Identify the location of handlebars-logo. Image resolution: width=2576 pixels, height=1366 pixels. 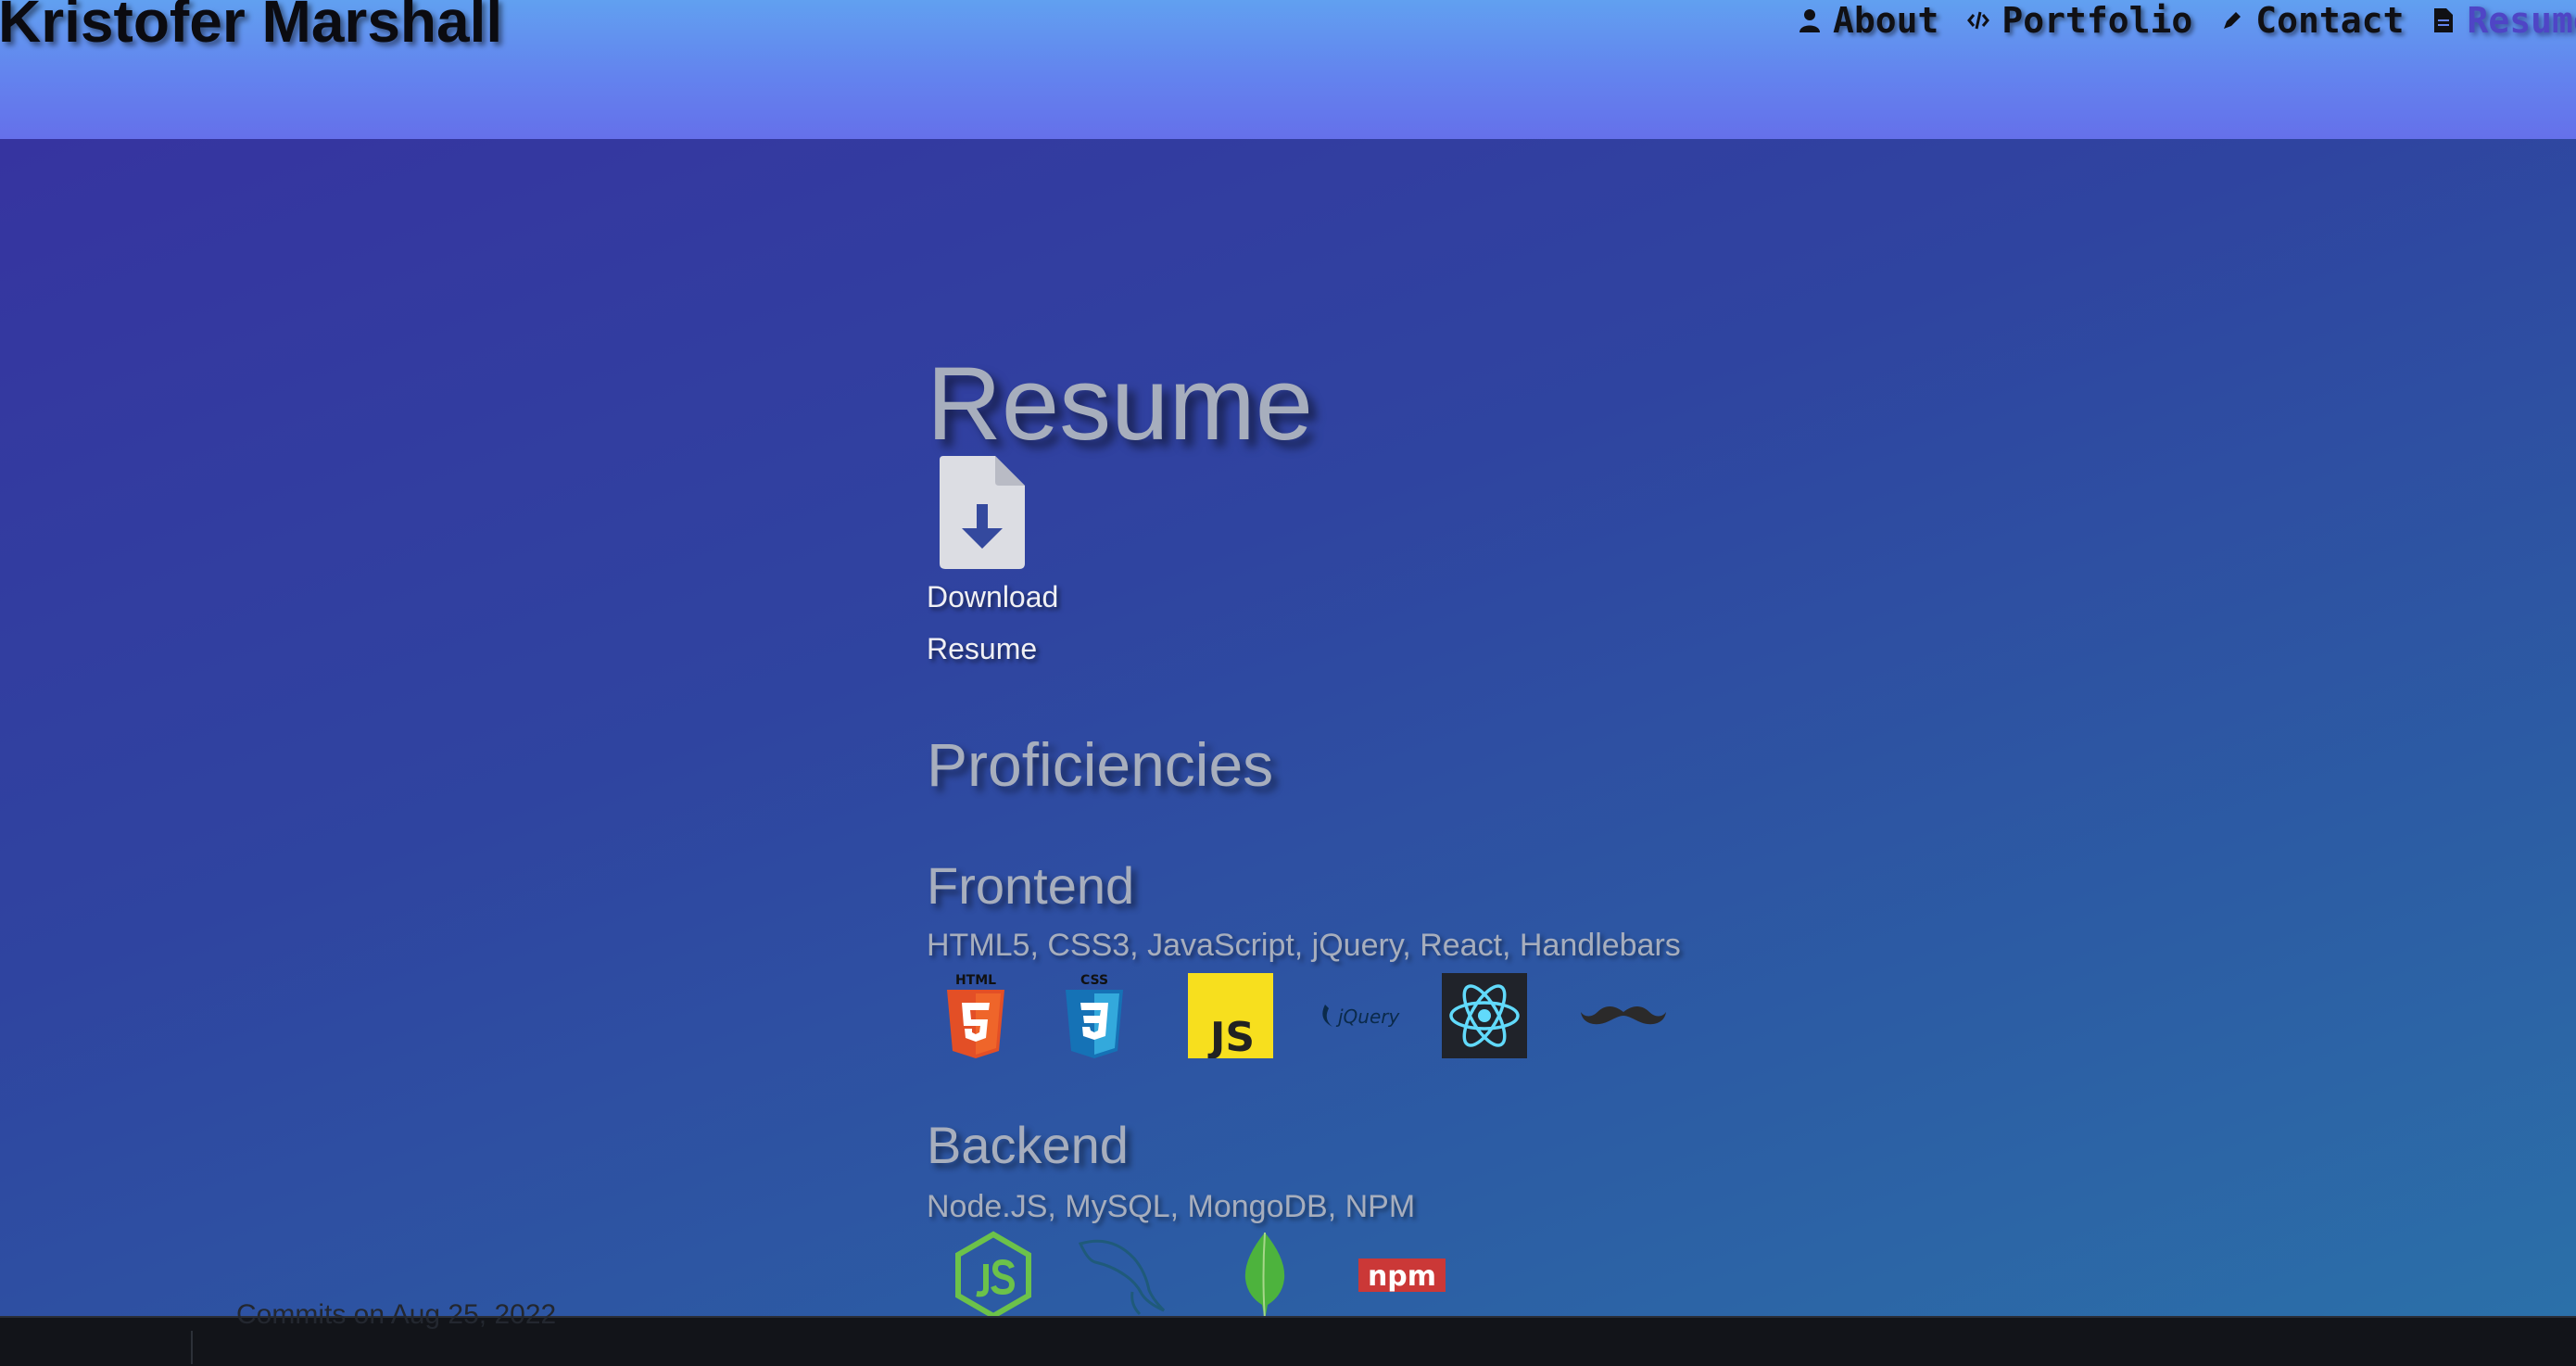
(1623, 1018).